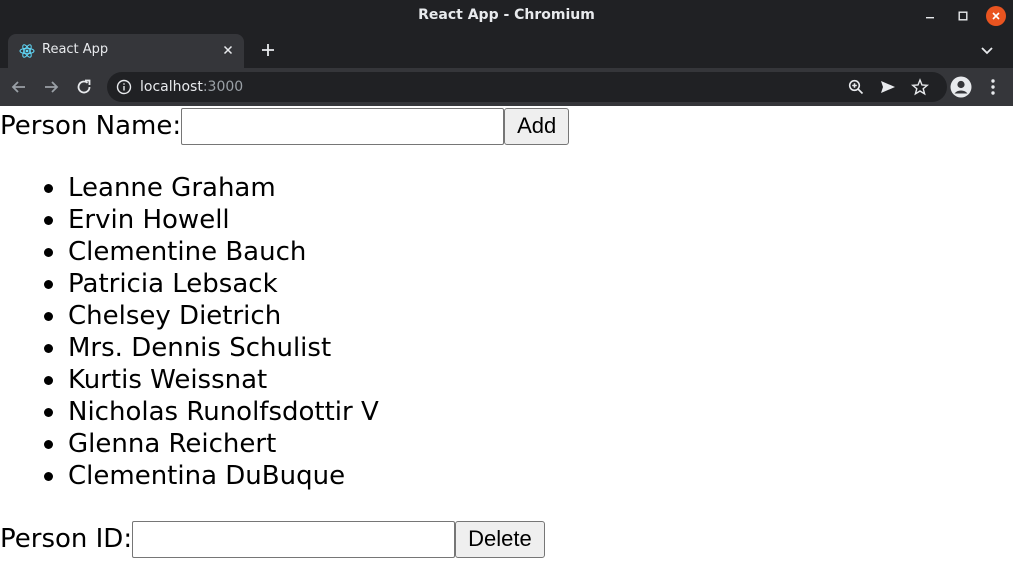 This screenshot has height=567, width=1013. What do you see at coordinates (888, 87) in the screenshot?
I see `send-icon` at bounding box center [888, 87].